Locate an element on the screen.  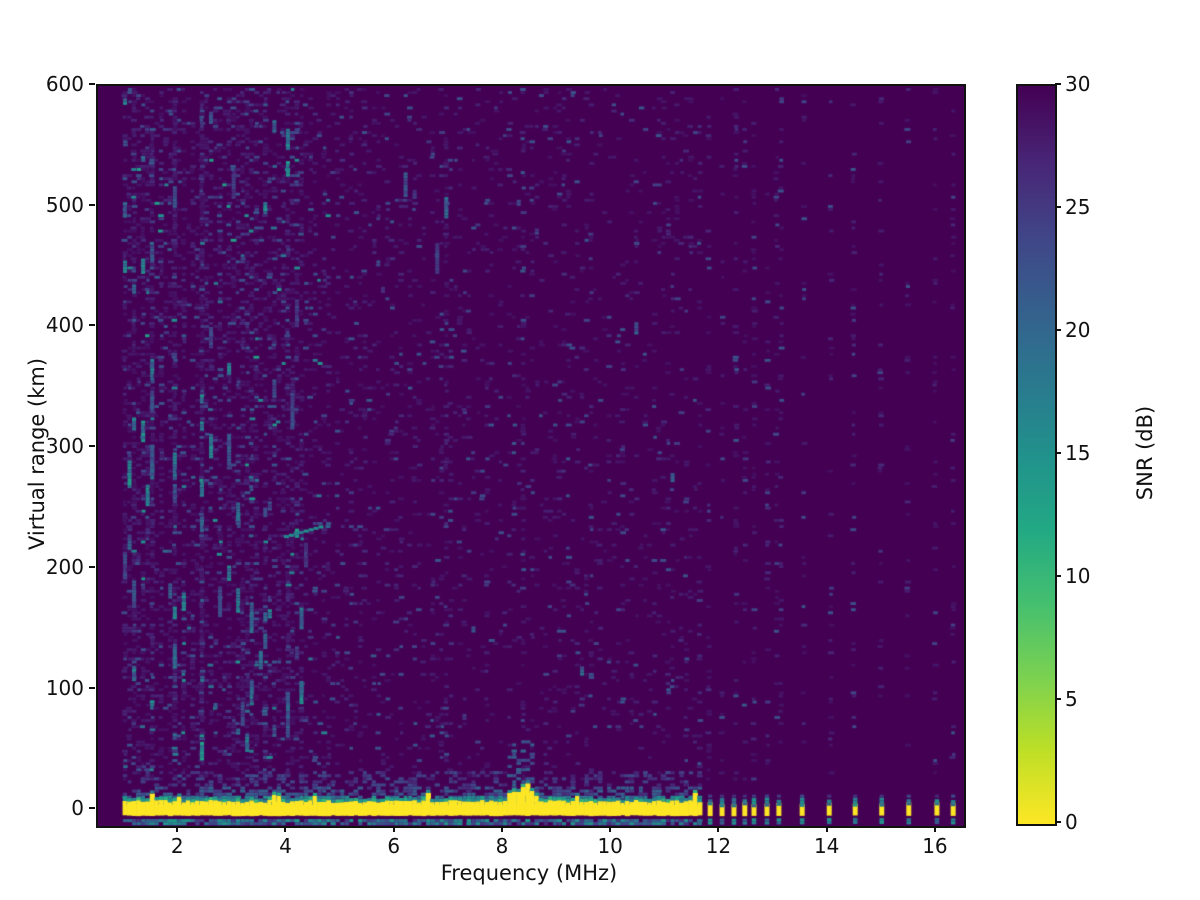
x-tick-label: 8 is located at coordinates (502, 846).